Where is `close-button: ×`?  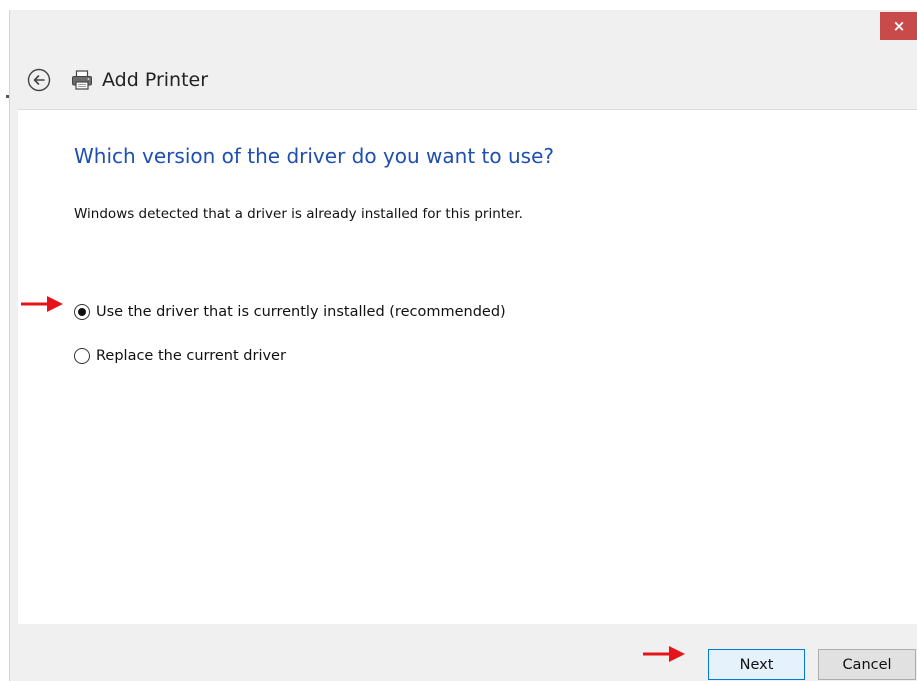
close-button: × is located at coordinates (898, 26).